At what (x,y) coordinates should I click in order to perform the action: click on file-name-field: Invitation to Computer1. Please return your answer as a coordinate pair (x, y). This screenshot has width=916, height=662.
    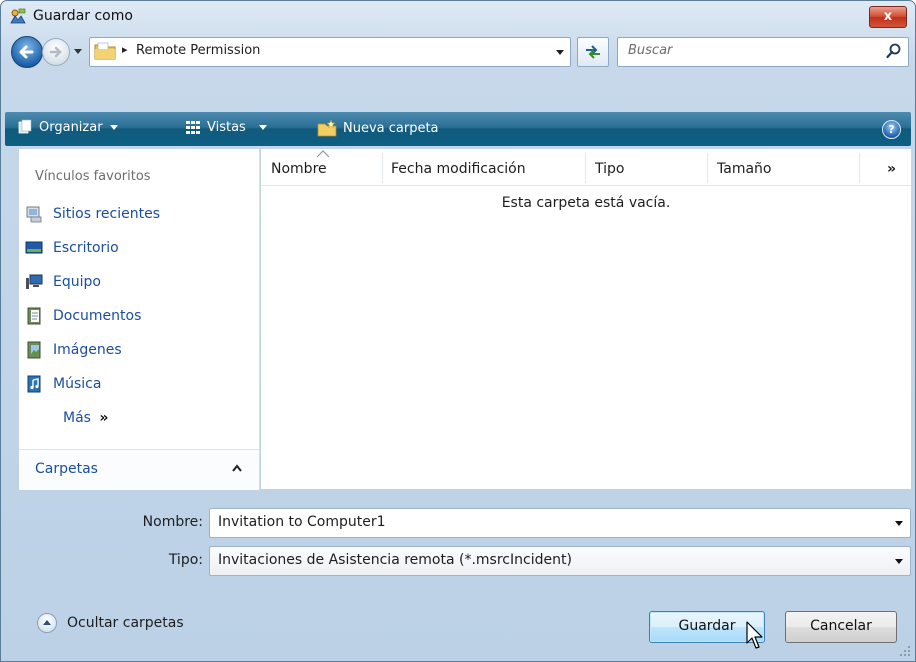
    Looking at the image, I should click on (560, 523).